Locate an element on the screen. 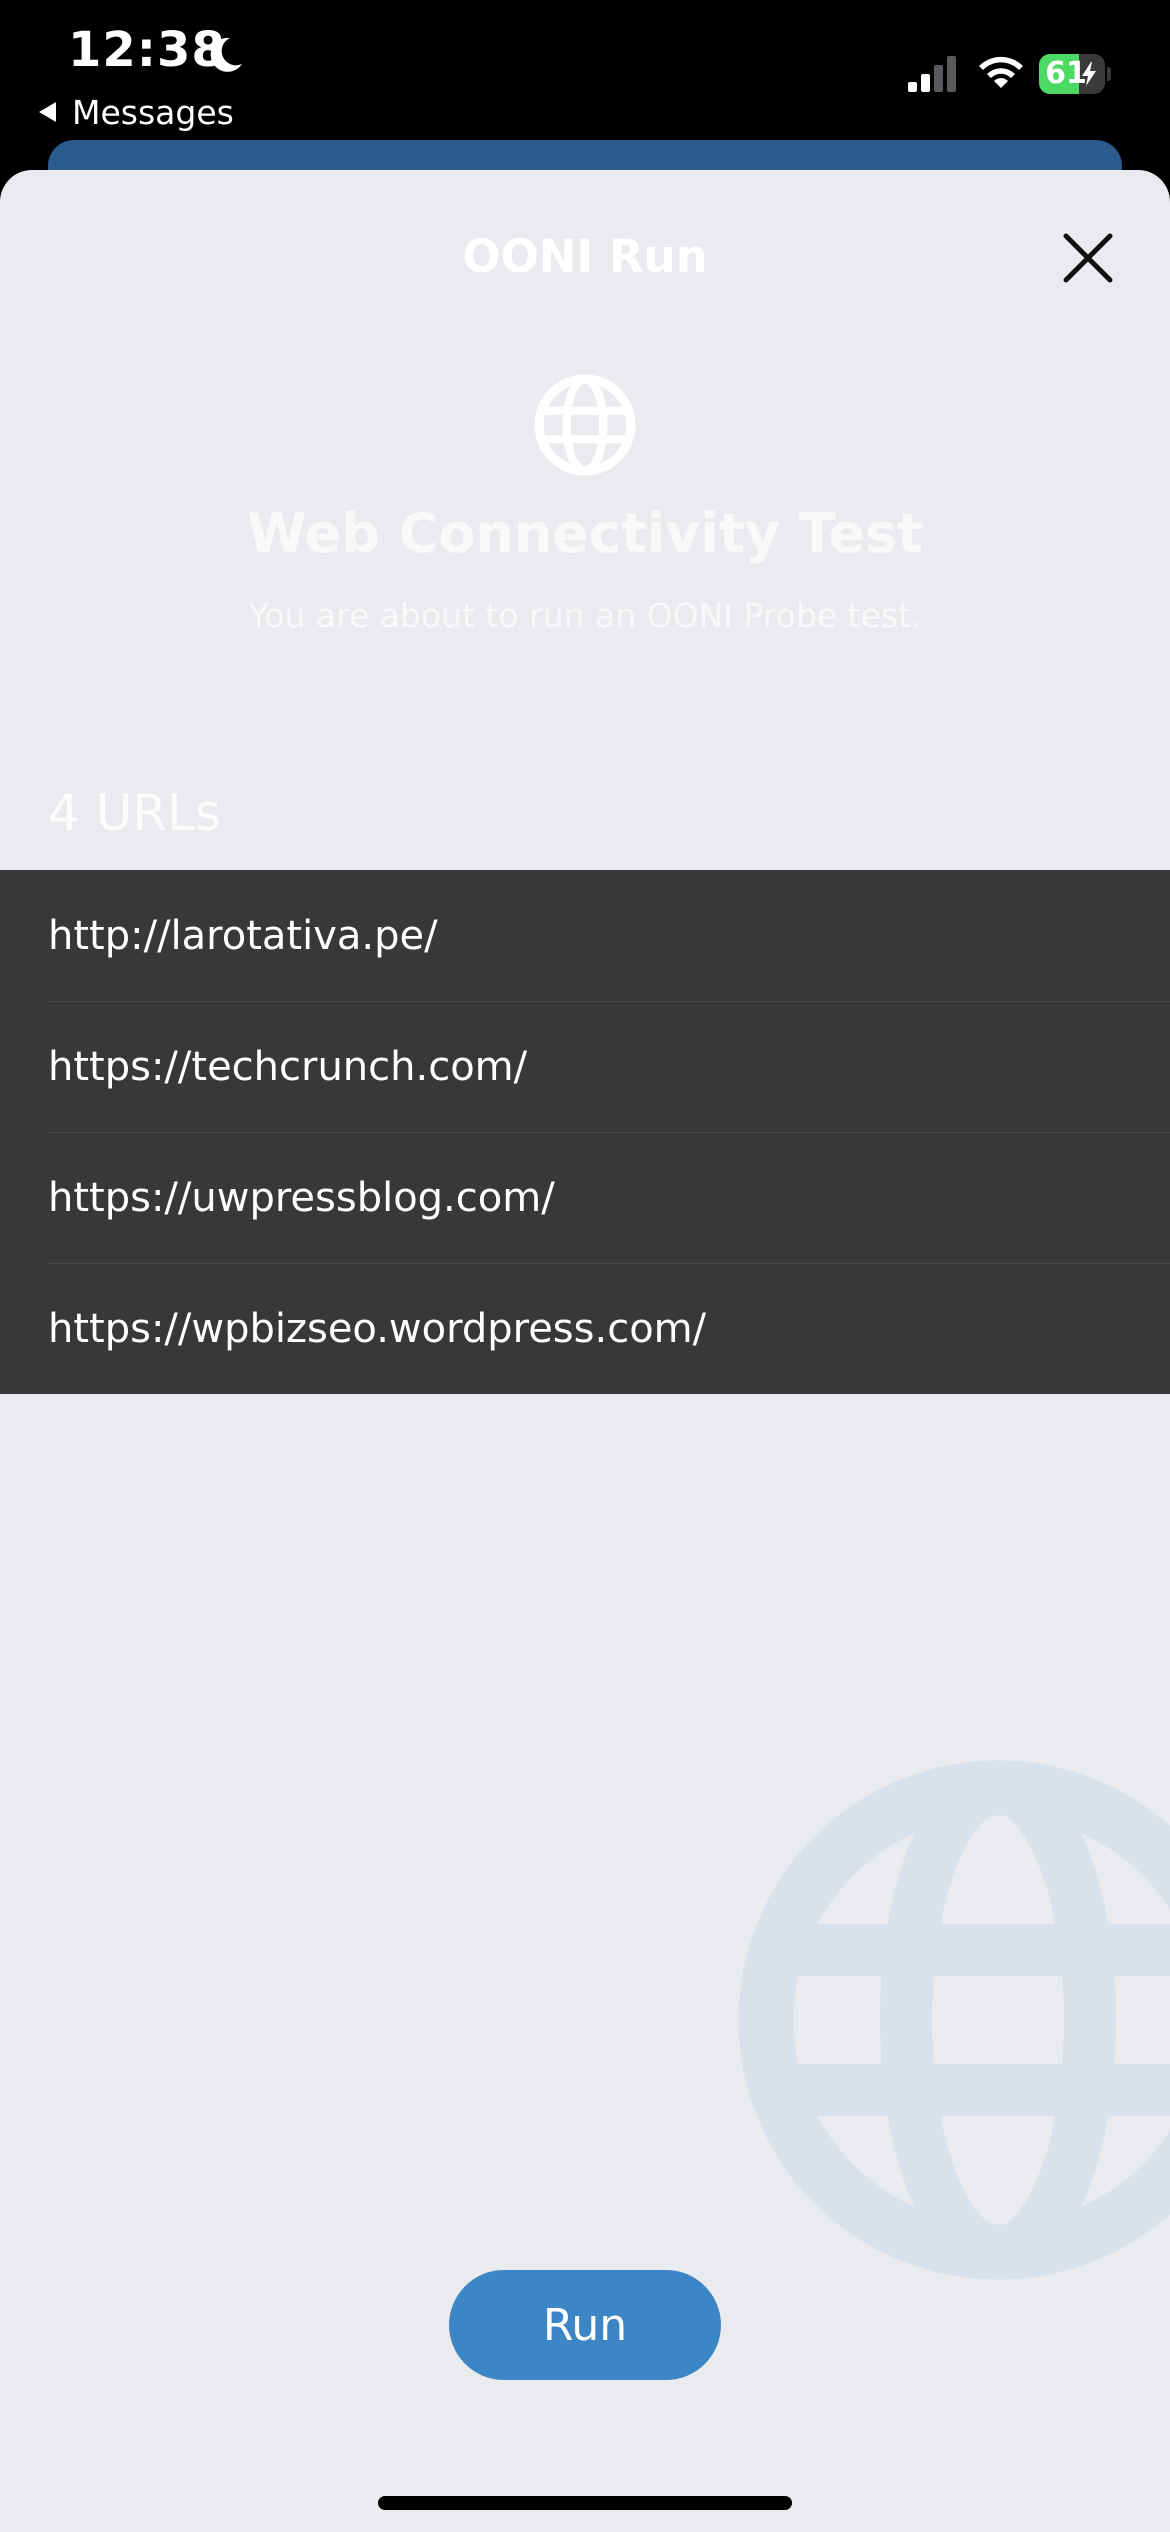 The width and height of the screenshot is (1170, 2532). url-list-item: https://uwpressblog.com/ is located at coordinates (585, 1197).